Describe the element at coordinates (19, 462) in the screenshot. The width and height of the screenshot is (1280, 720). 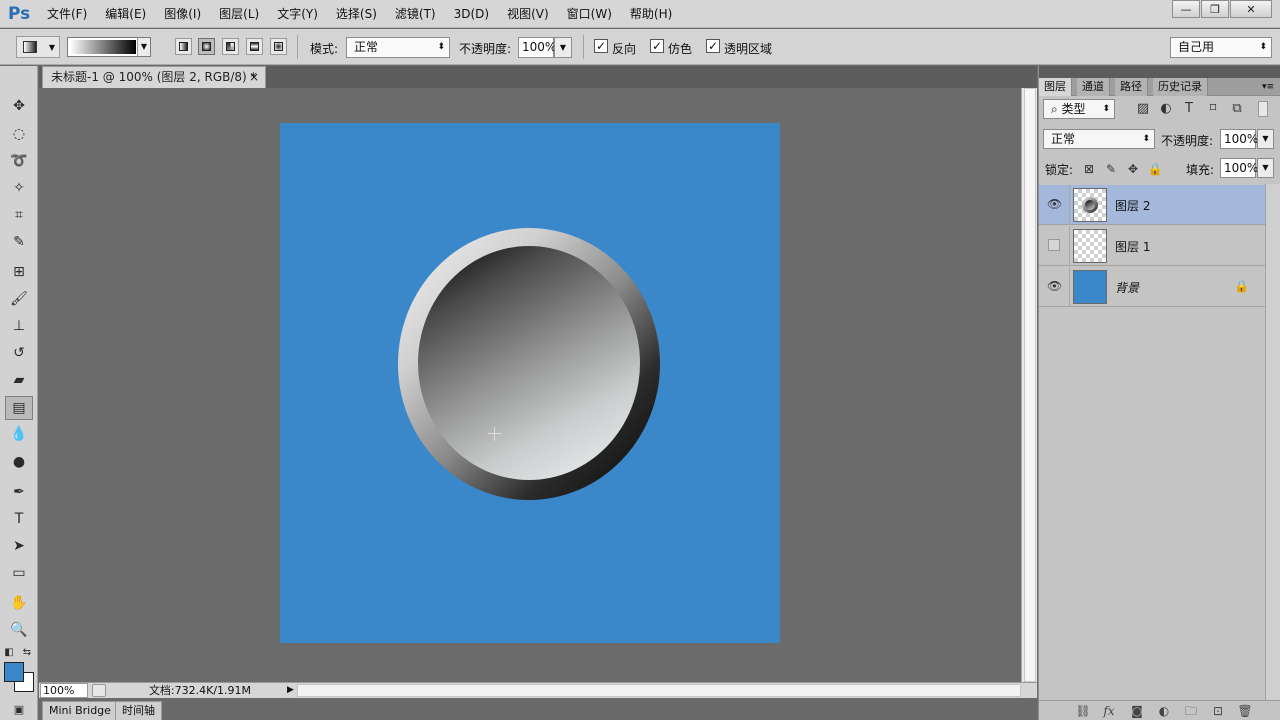
I see `dodge-tool-icon: ●` at that location.